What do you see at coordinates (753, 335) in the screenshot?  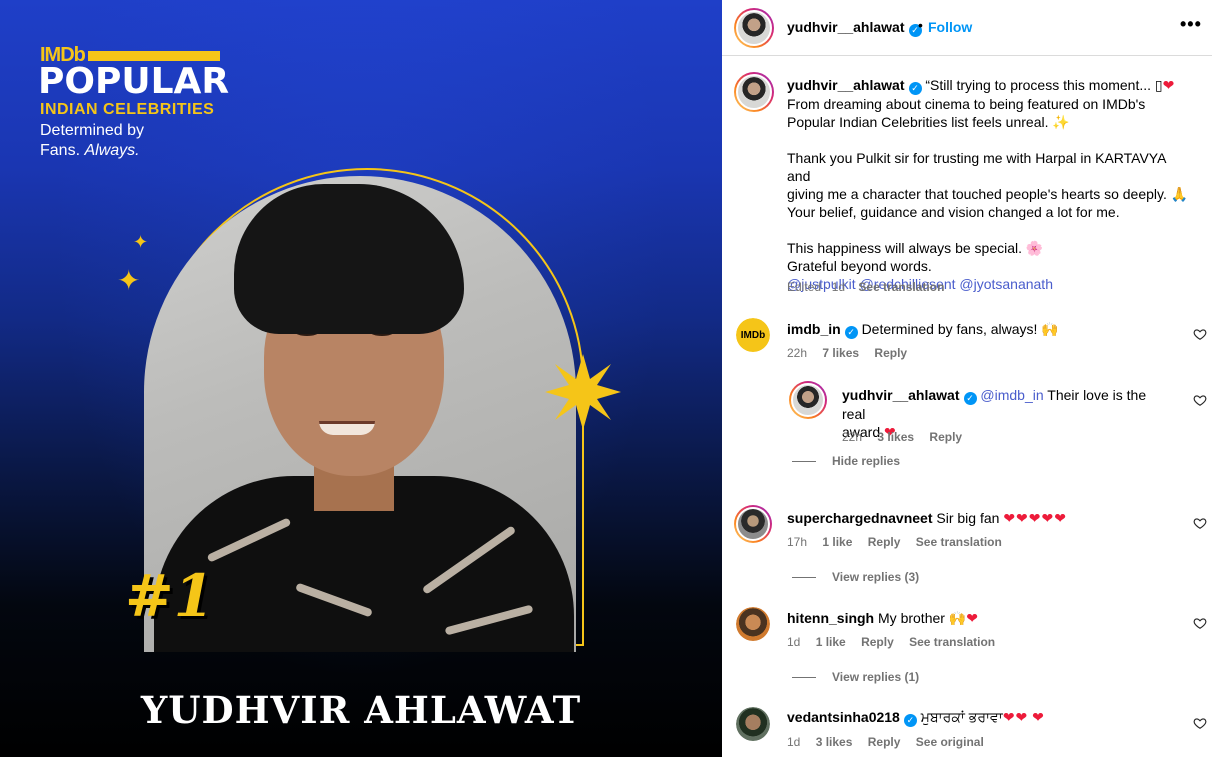 I see `commenter-avatar: IMDb` at bounding box center [753, 335].